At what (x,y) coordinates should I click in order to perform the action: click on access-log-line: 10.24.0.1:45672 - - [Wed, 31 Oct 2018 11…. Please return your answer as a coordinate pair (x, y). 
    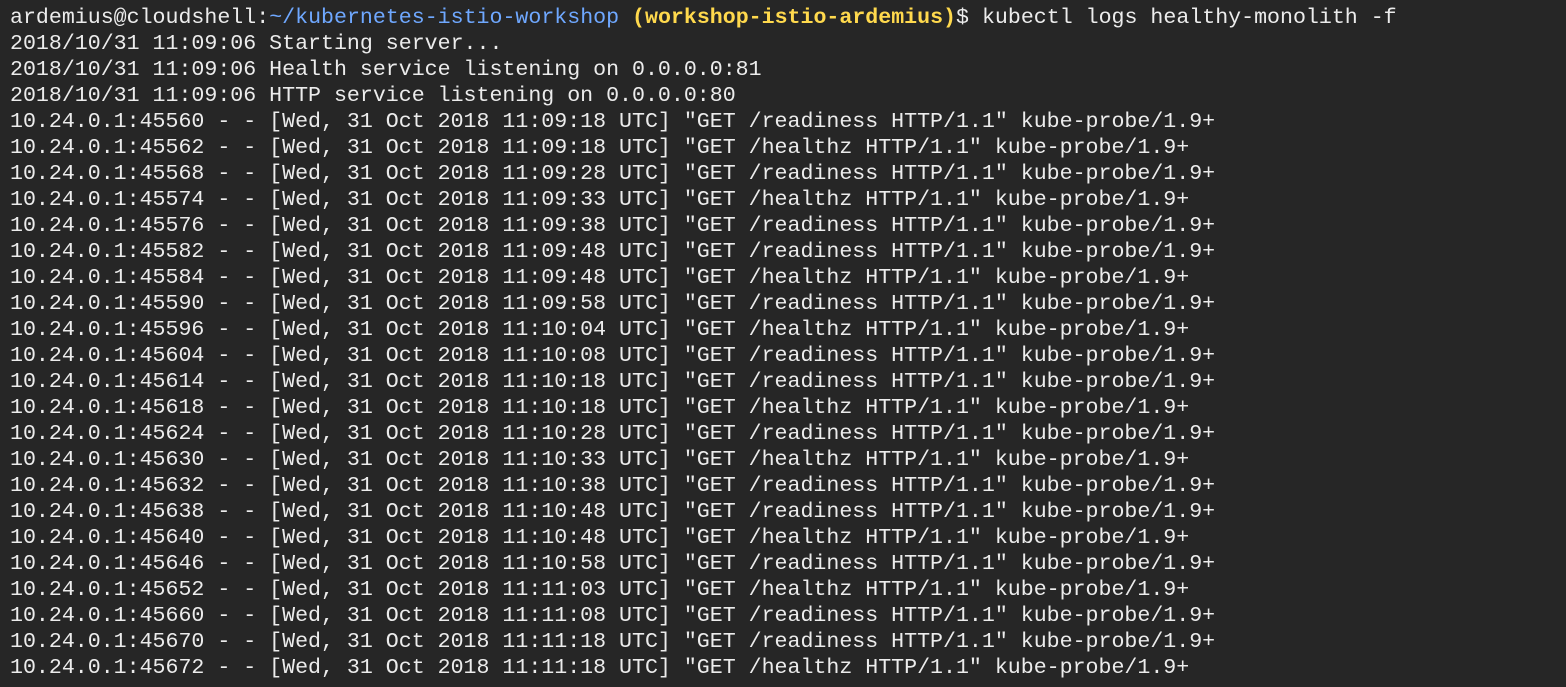
    Looking at the image, I should click on (600, 668).